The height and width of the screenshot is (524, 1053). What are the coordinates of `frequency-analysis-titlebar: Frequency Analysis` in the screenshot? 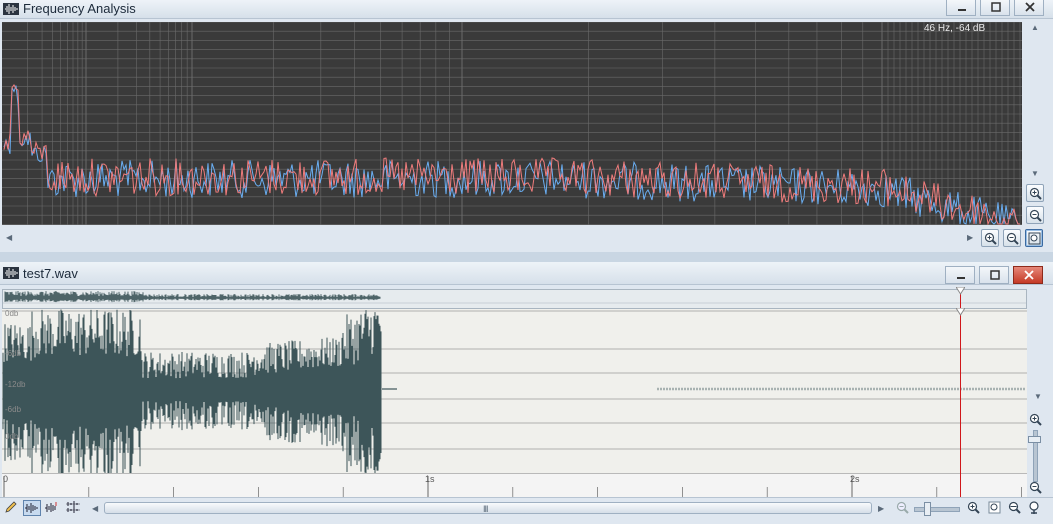 It's located at (526, 9).